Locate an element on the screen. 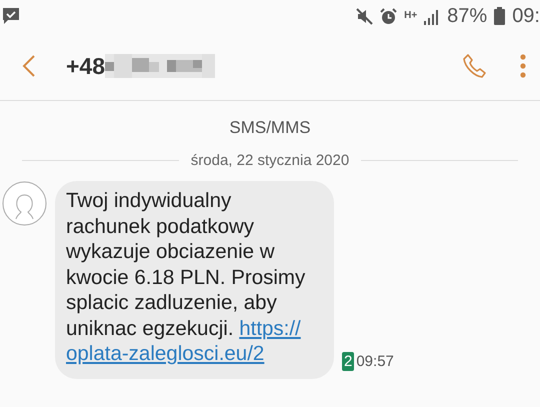 This screenshot has height=407, width=540. battery-icon is located at coordinates (500, 16).